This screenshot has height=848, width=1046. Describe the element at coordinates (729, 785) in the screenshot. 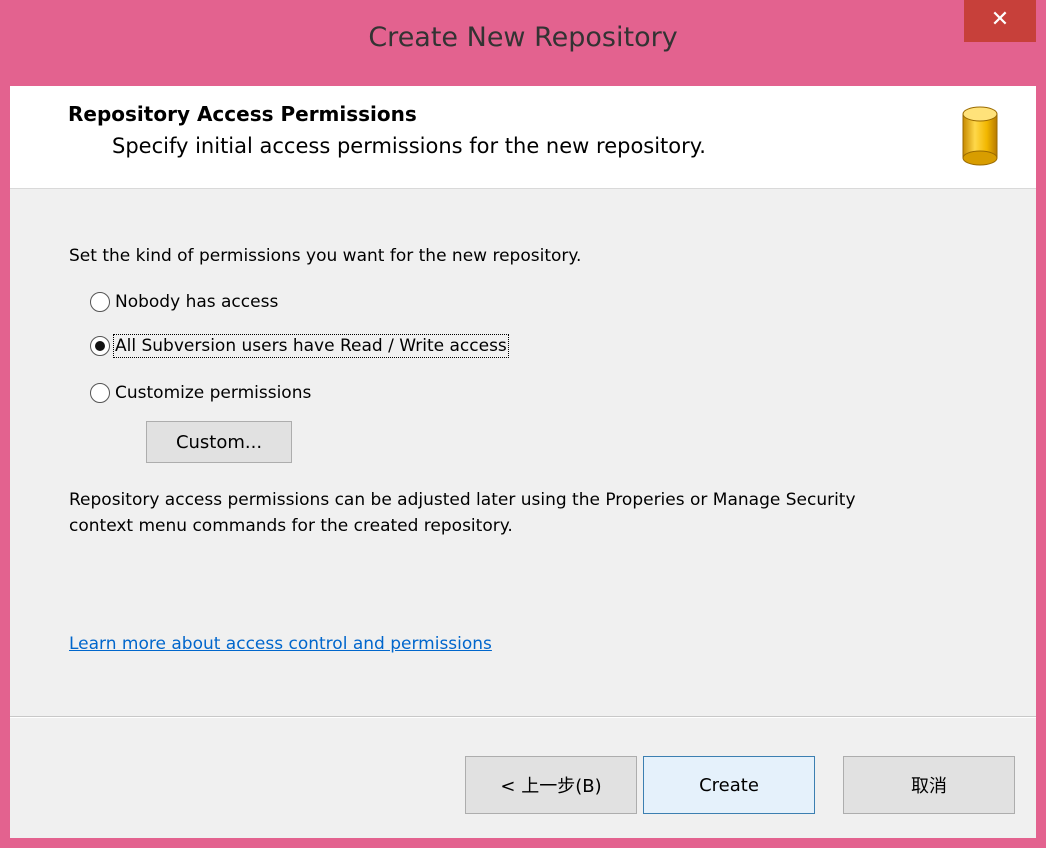

I see `create-button: Create` at that location.